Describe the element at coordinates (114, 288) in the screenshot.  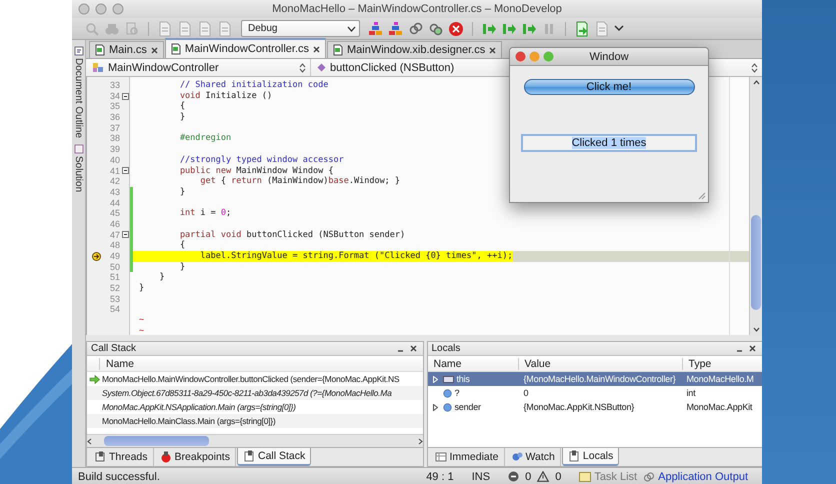
I see `line-number: 52` at that location.